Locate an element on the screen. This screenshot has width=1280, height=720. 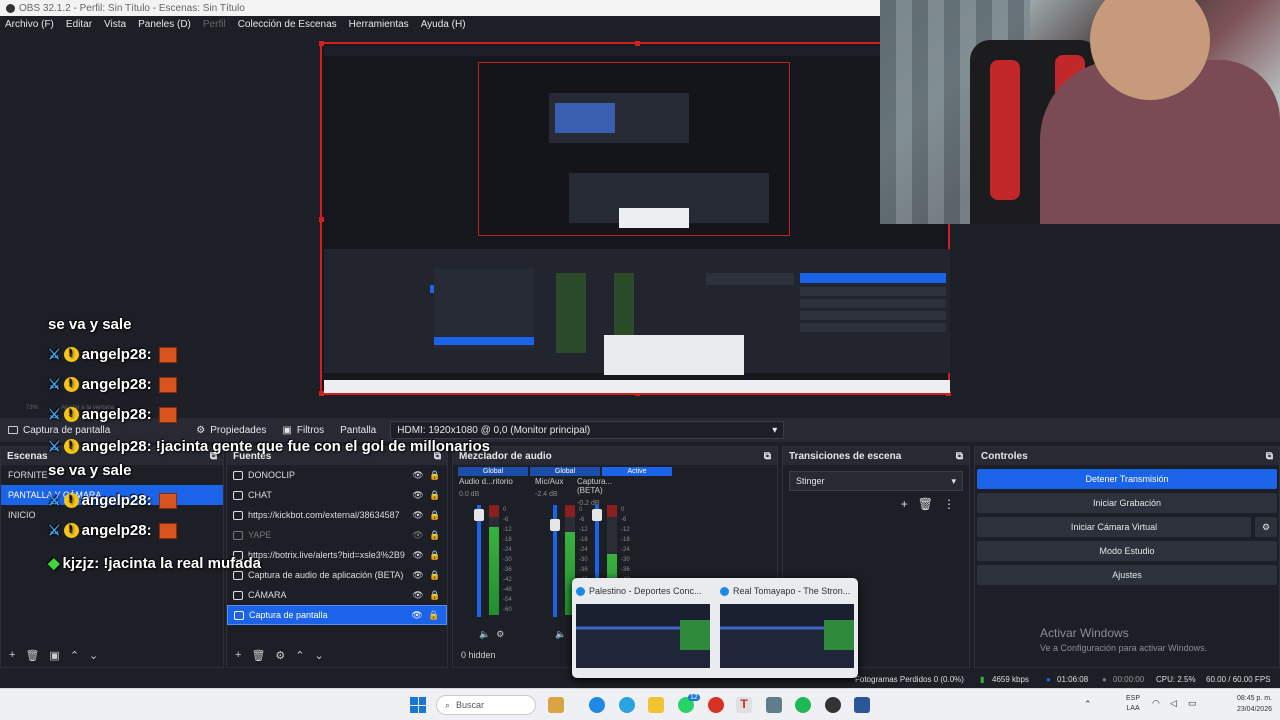
tray-arrow-icon: ⌃ is located at coordinates (1088, 704).